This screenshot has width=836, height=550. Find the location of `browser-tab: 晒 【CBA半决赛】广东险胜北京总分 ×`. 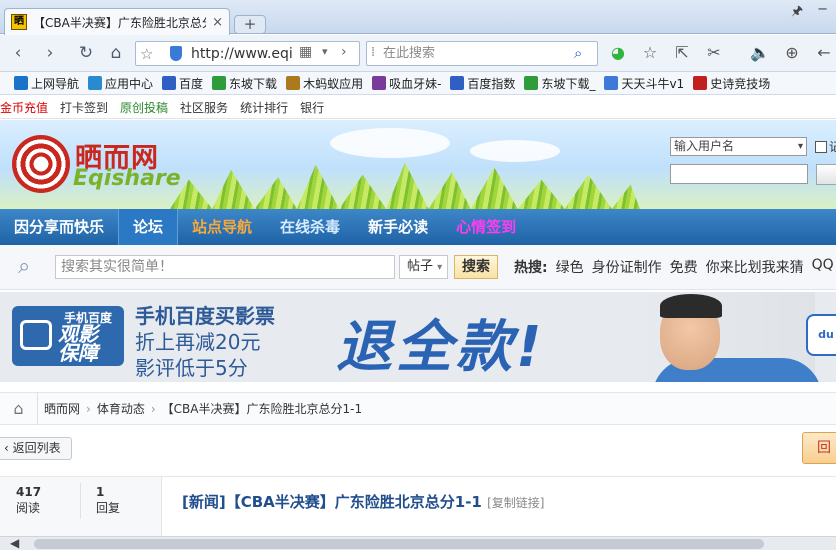

browser-tab: 晒 【CBA半决赛】广东险胜北京总分 × is located at coordinates (117, 21).